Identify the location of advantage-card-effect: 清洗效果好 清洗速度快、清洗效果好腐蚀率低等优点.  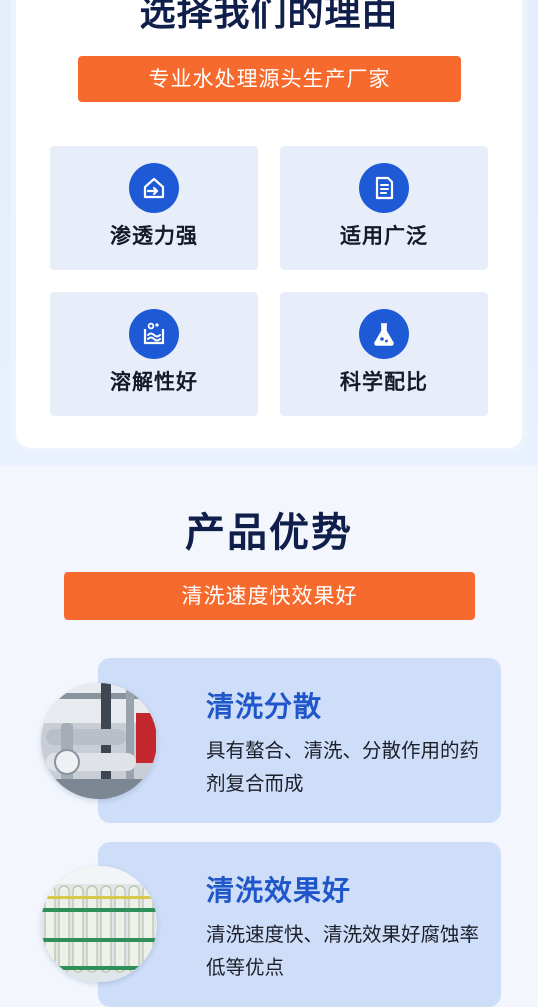
(299, 924).